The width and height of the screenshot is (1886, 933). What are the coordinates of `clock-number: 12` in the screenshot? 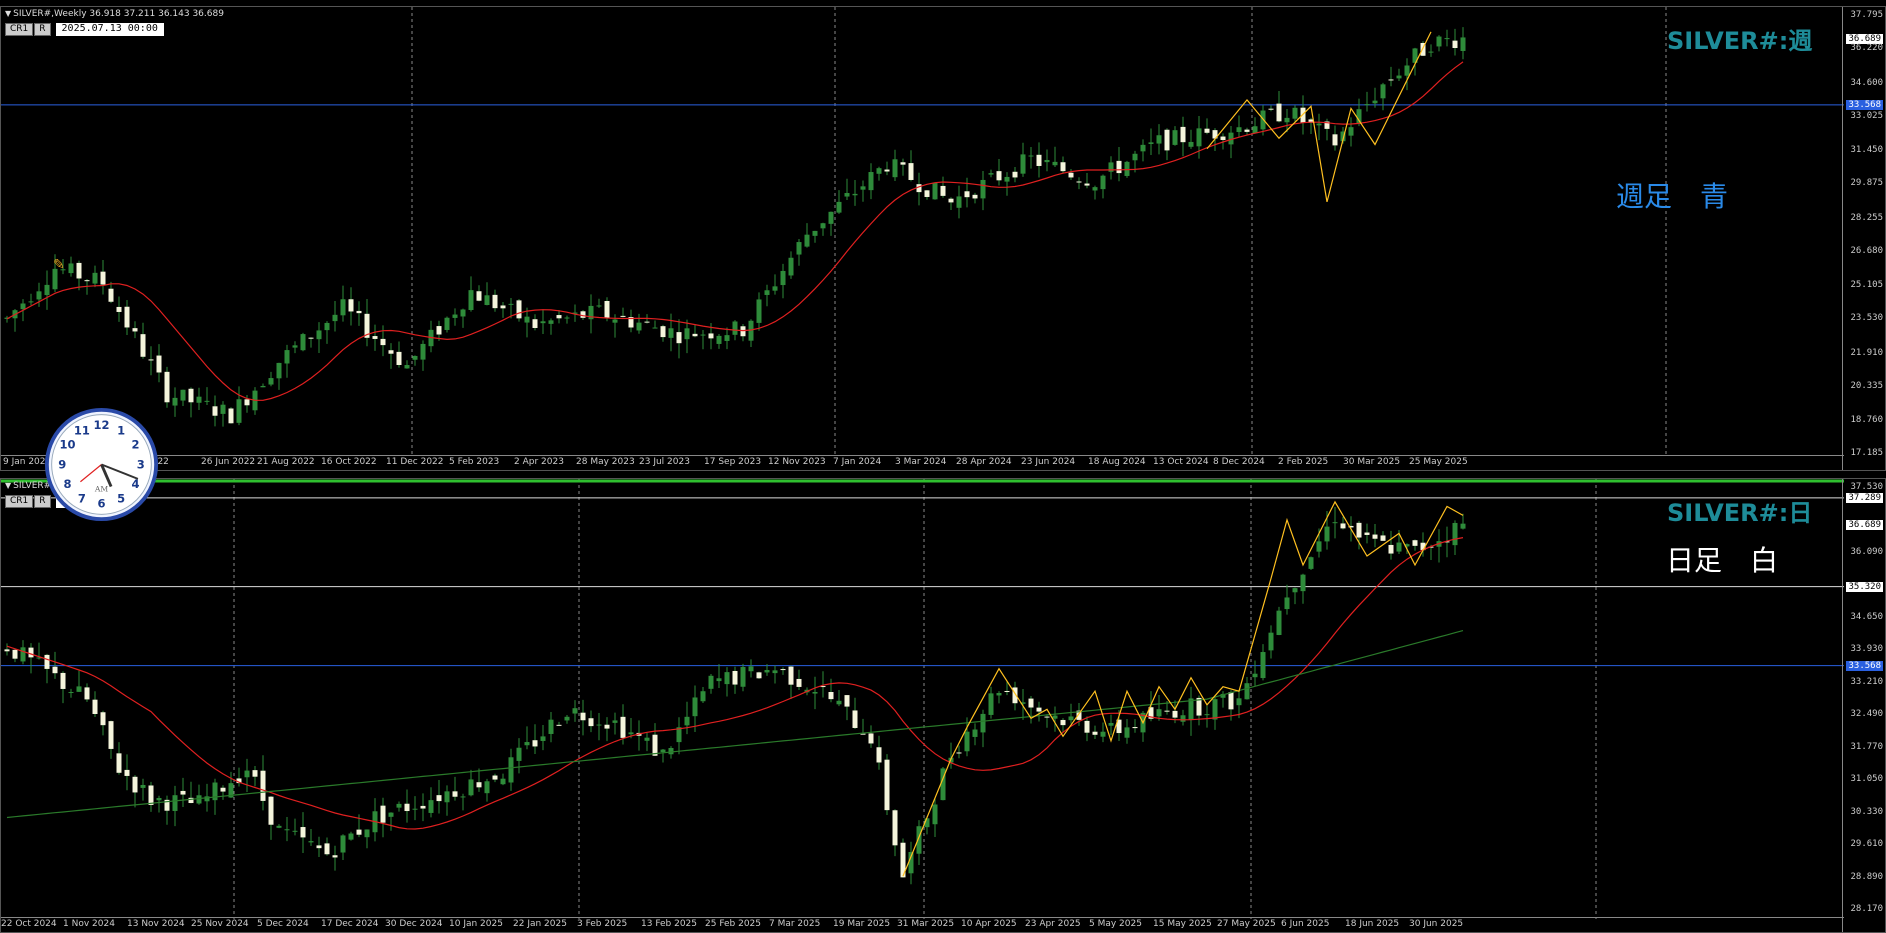 It's located at (101, 425).